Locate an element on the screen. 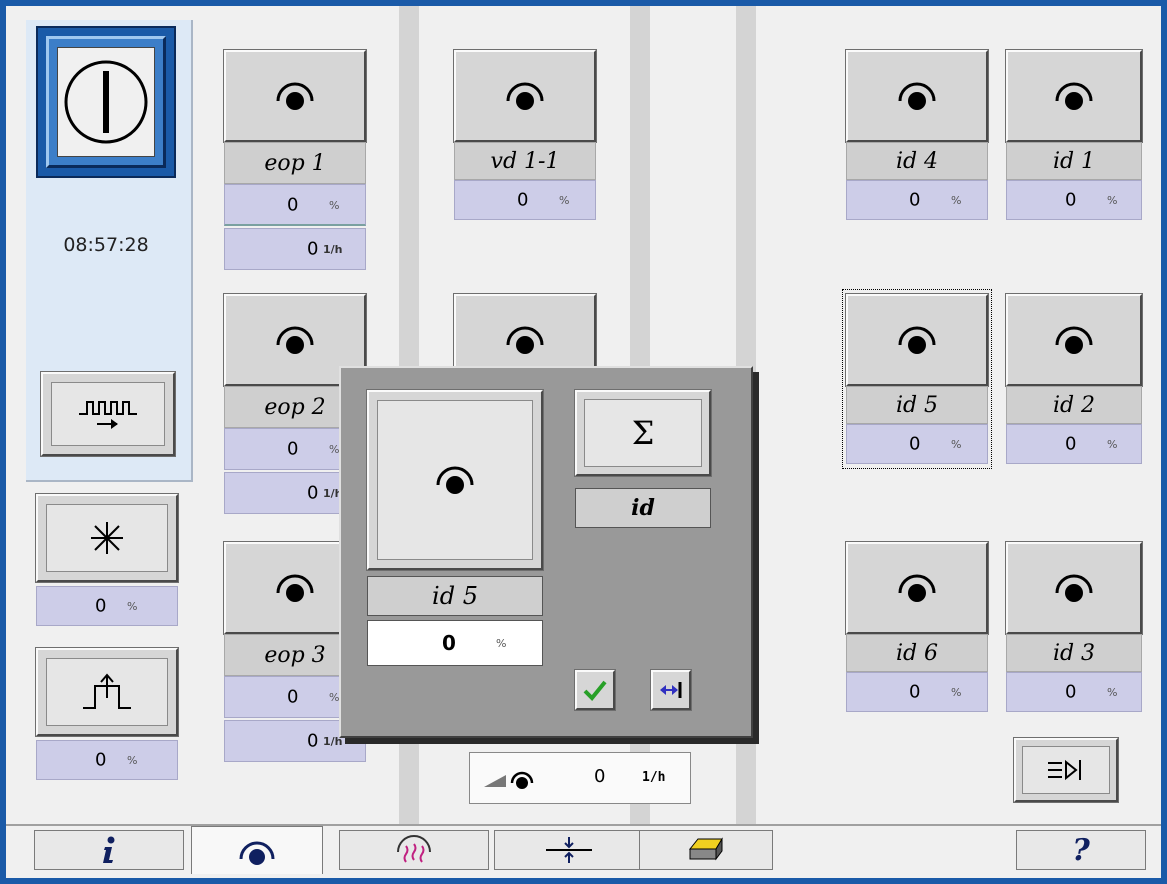 The image size is (1167, 884). dialog-unit: % is located at coordinates (501, 643).